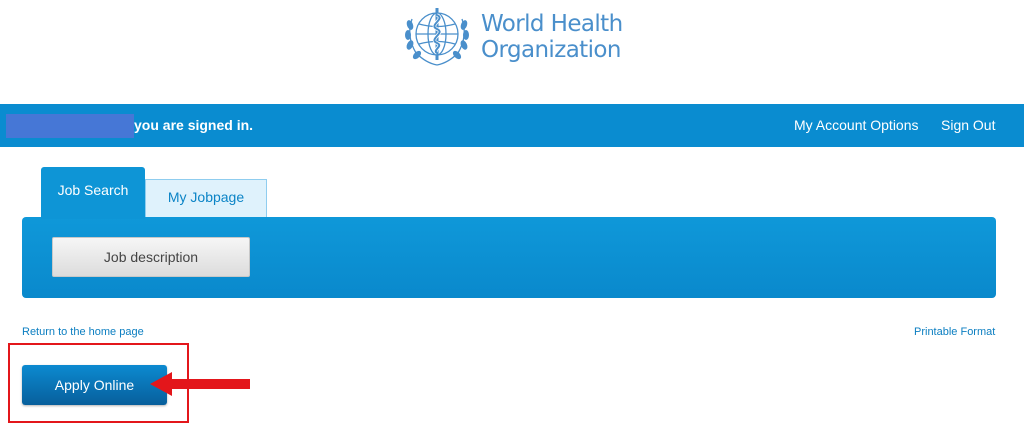 This screenshot has height=441, width=1024. Describe the element at coordinates (968, 125) in the screenshot. I see `sign-out-link: Sign Out` at that location.